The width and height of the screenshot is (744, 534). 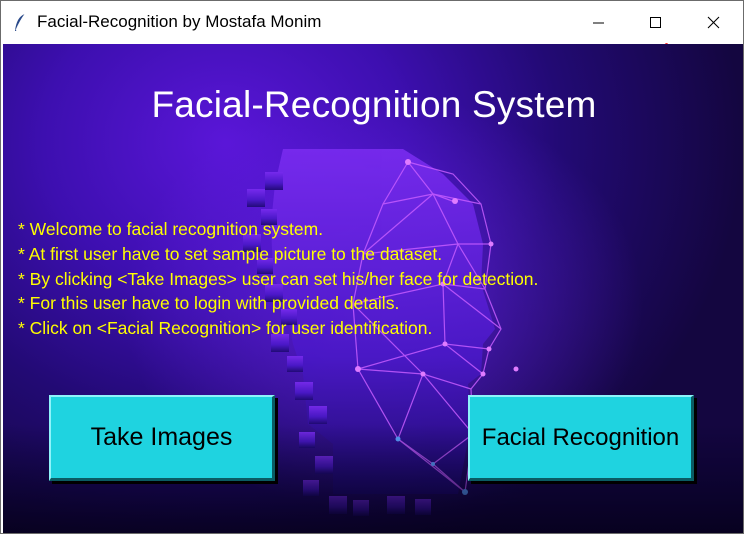 I want to click on page-title: Facial-Recognition System, so click(x=373, y=105).